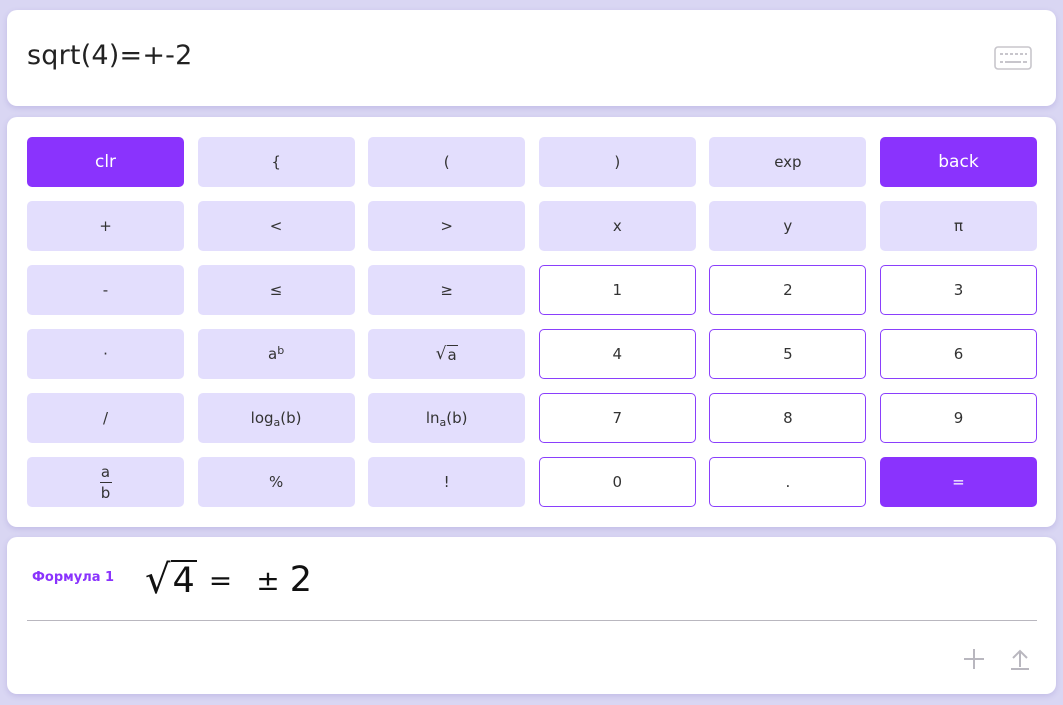 The width and height of the screenshot is (1063, 705). I want to click on multiply-button: ·, so click(105, 354).